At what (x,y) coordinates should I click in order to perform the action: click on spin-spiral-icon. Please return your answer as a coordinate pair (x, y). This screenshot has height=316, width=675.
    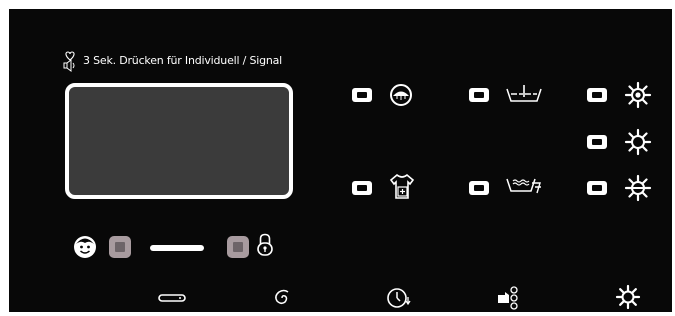
    Looking at the image, I should click on (282, 298).